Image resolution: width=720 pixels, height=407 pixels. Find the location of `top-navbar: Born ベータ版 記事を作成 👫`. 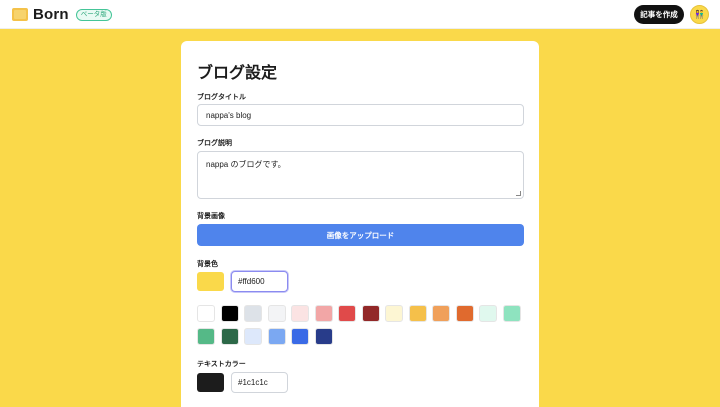

top-navbar: Born ベータ版 記事を作成 👫 is located at coordinates (360, 14).